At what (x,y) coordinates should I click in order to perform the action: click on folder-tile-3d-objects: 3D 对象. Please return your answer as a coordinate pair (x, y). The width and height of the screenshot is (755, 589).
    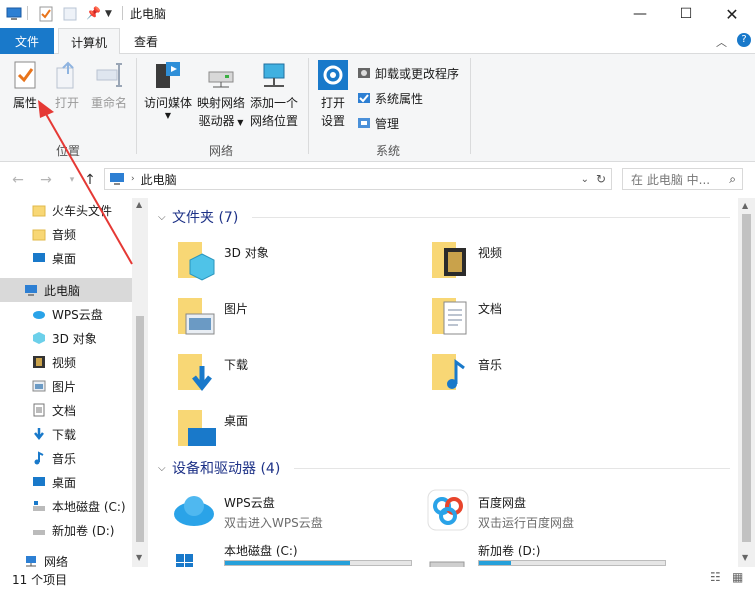
    Looking at the image, I should click on (291, 262).